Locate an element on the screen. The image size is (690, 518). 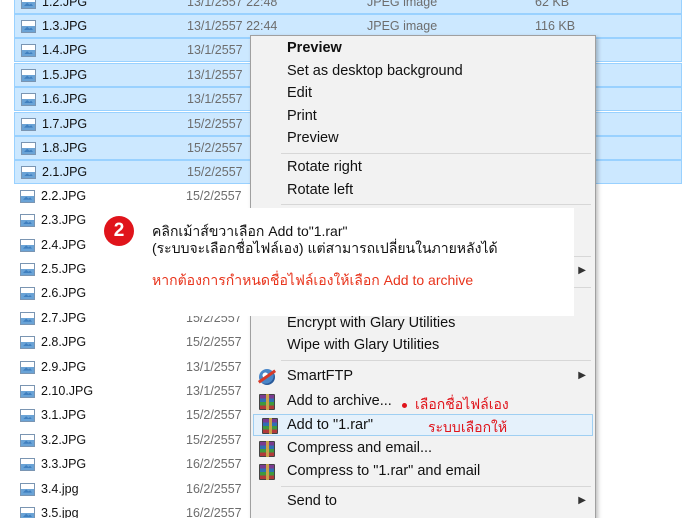
menu-item-rotate-right: Rotate right is located at coordinates (423, 168).